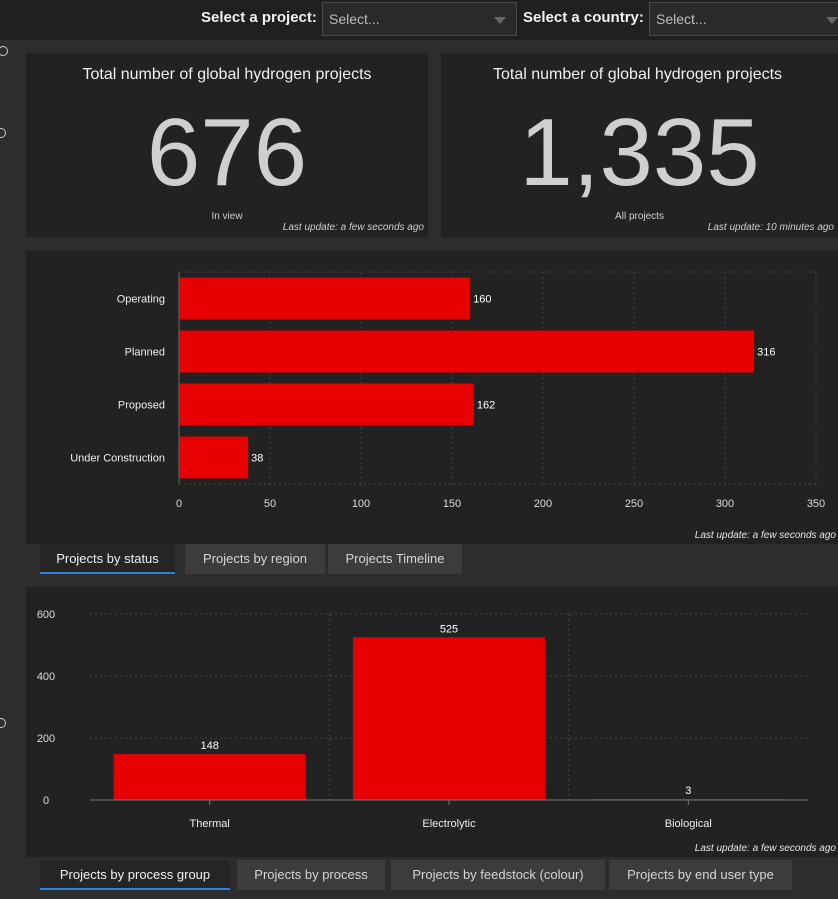  What do you see at coordinates (449, 824) in the screenshot?
I see `category-label: Electrolytic` at bounding box center [449, 824].